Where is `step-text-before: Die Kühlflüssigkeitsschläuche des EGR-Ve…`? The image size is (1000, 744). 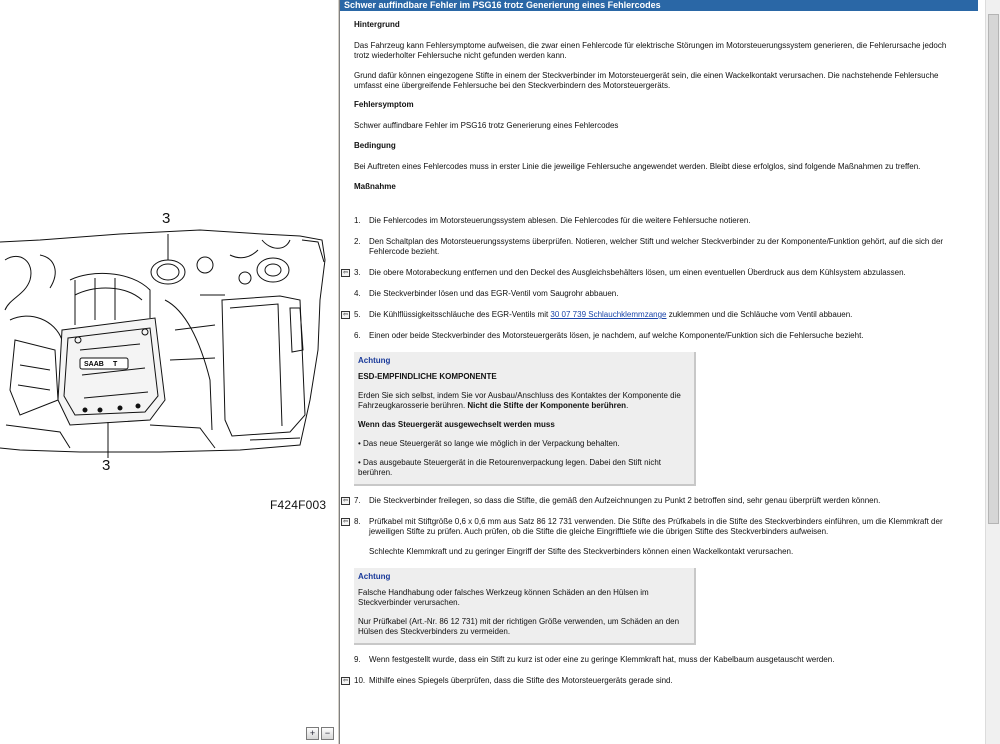 step-text-before: Die Kühlflüssigkeitsschläuche des EGR-Ve… is located at coordinates (460, 314).